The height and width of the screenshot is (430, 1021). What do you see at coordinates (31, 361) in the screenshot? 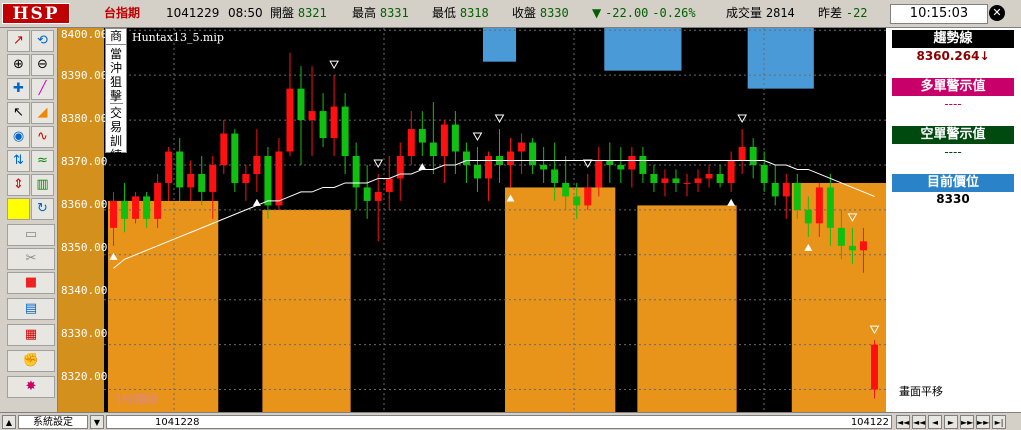
I see `glove-icon: ✊` at bounding box center [31, 361].